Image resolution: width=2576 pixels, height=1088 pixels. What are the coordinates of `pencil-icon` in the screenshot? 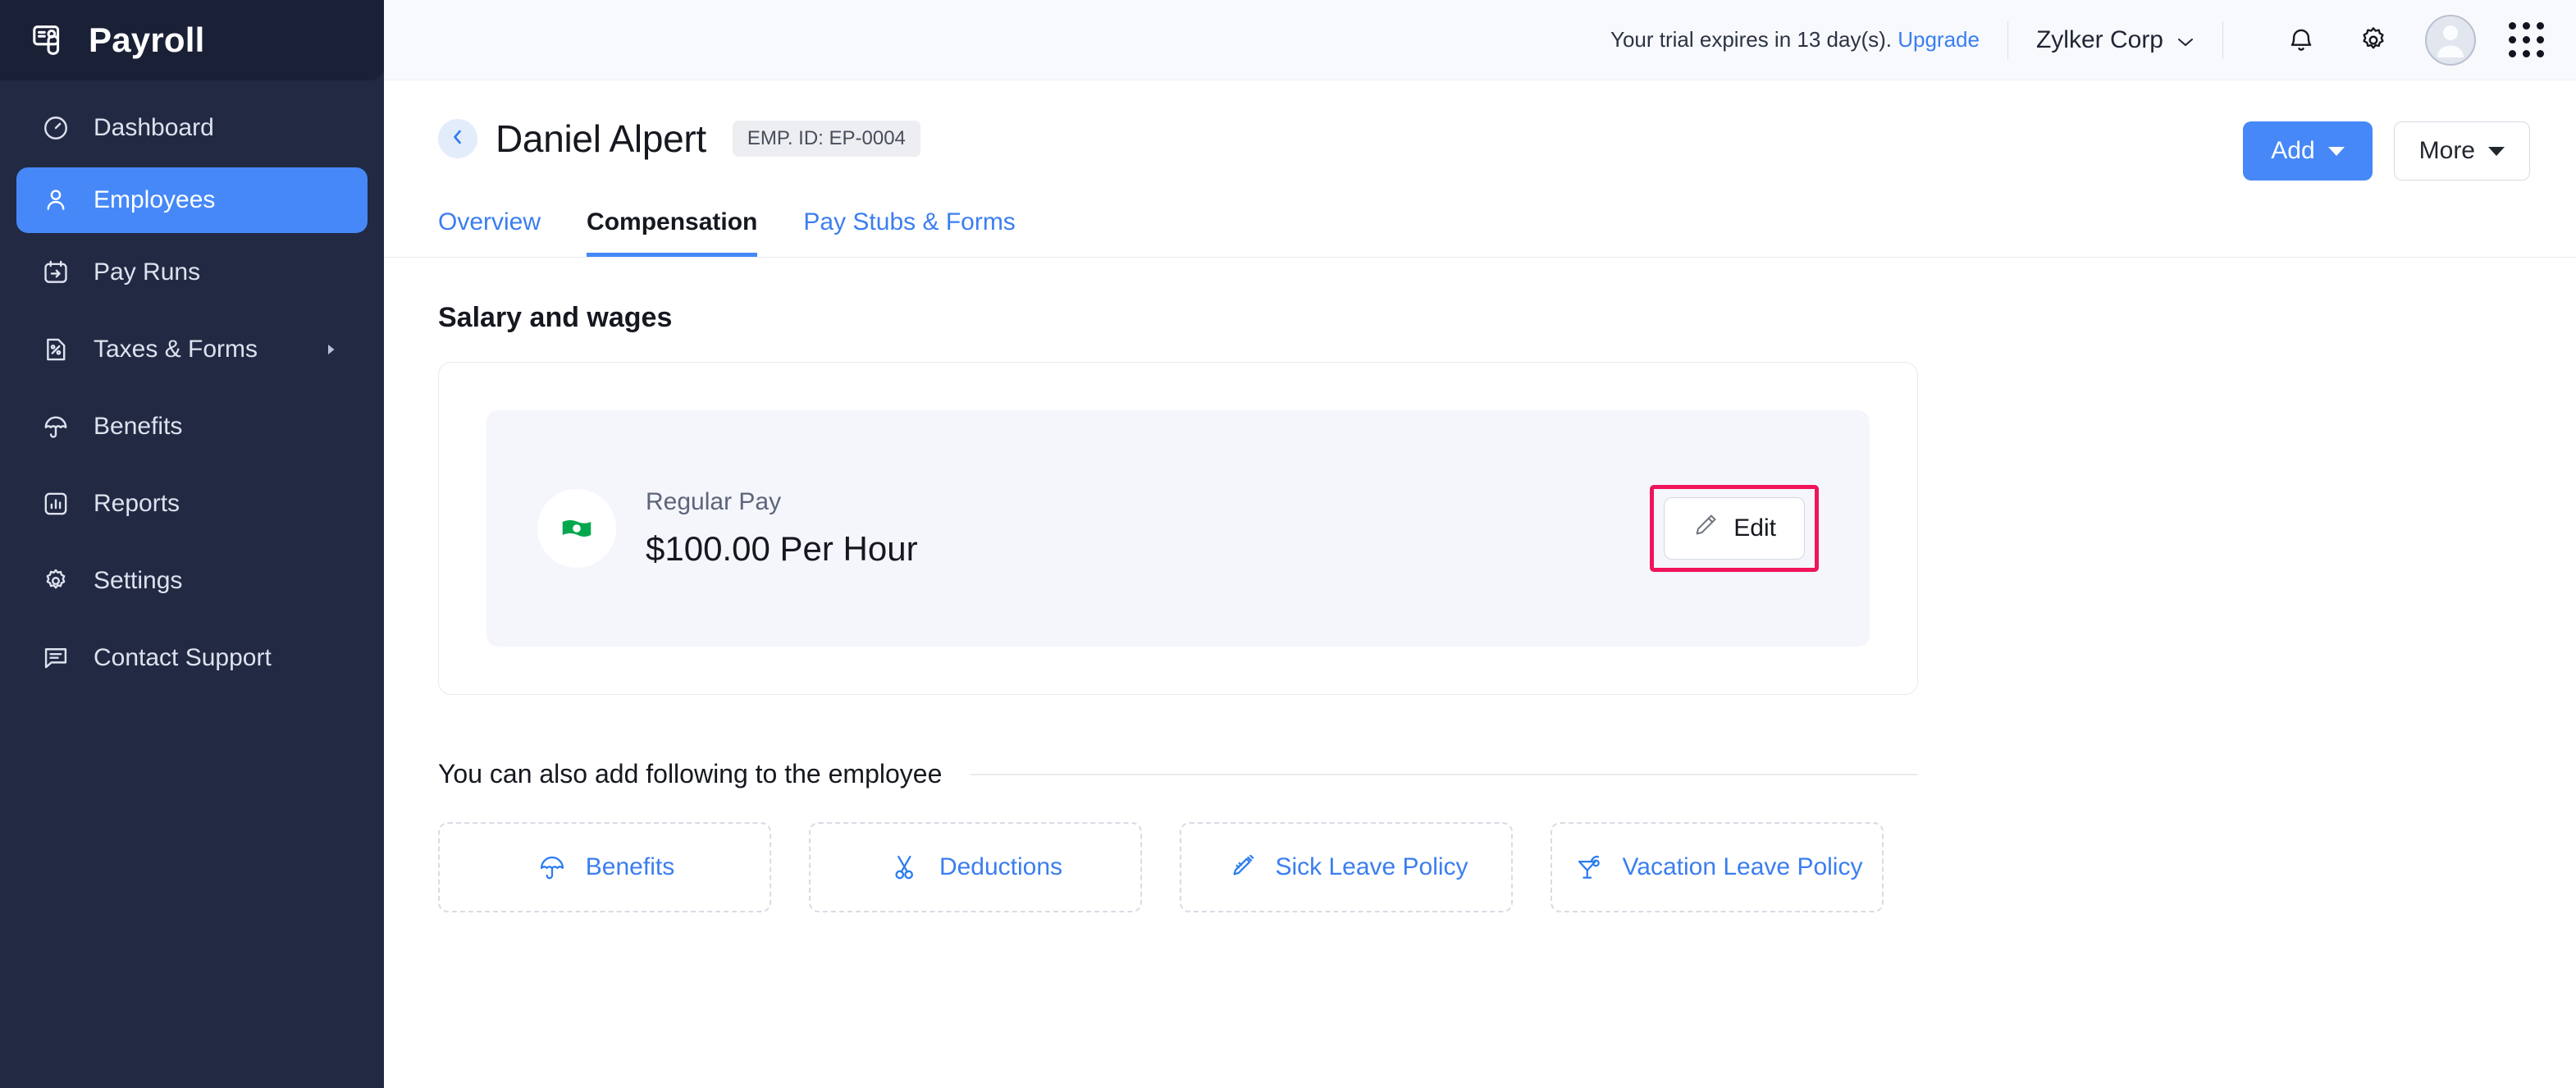 It's located at (1706, 528).